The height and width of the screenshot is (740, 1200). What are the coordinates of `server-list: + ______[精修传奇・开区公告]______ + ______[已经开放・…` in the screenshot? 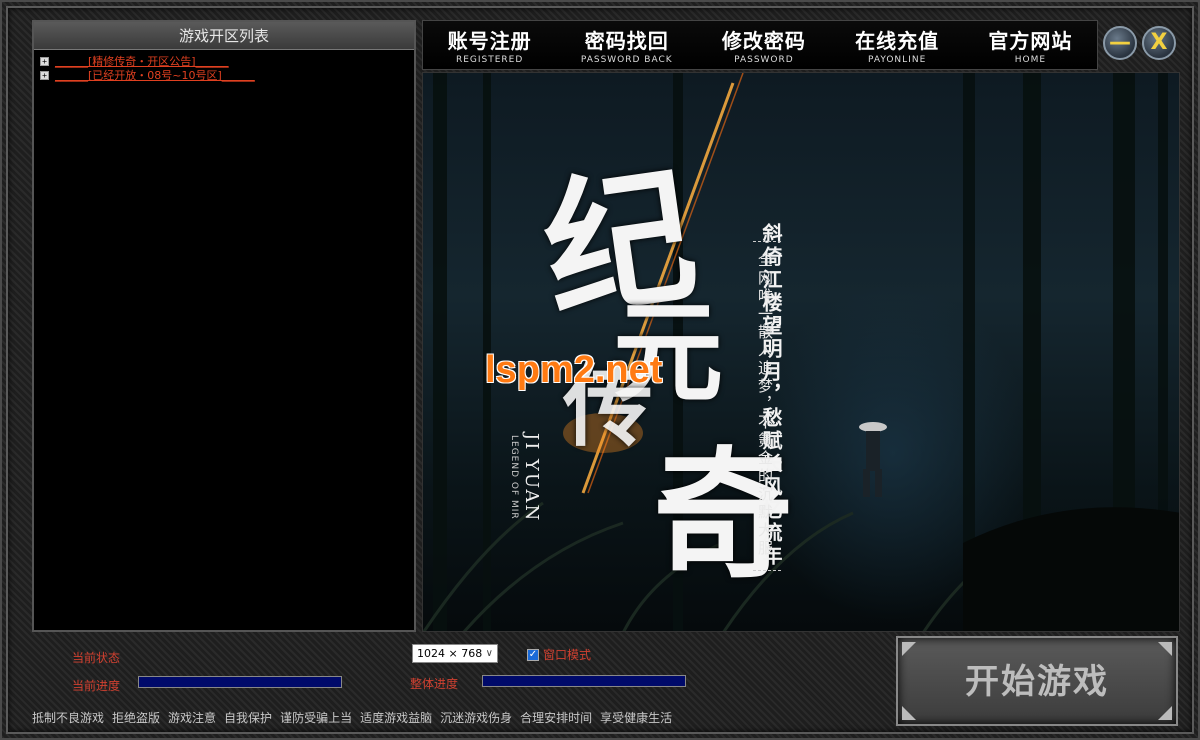 It's located at (224, 68).